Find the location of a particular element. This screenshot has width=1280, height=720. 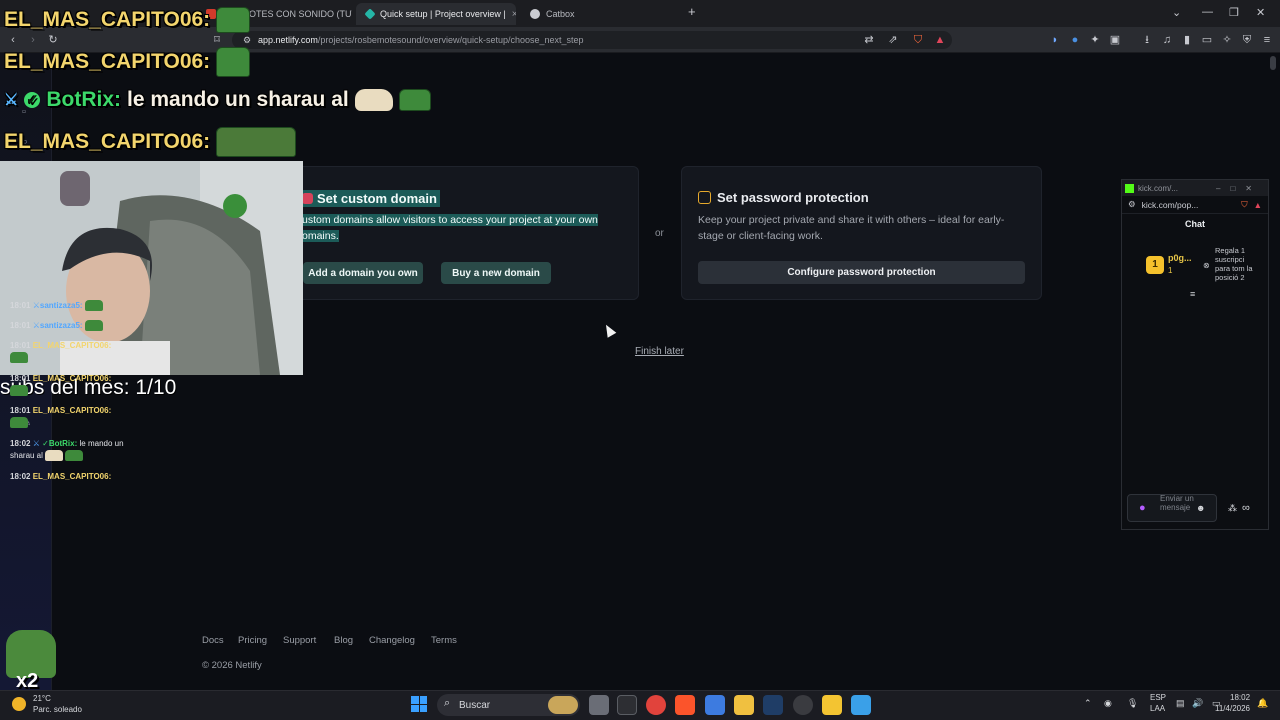

discord-icon: ◉ is located at coordinates (1108, 703).